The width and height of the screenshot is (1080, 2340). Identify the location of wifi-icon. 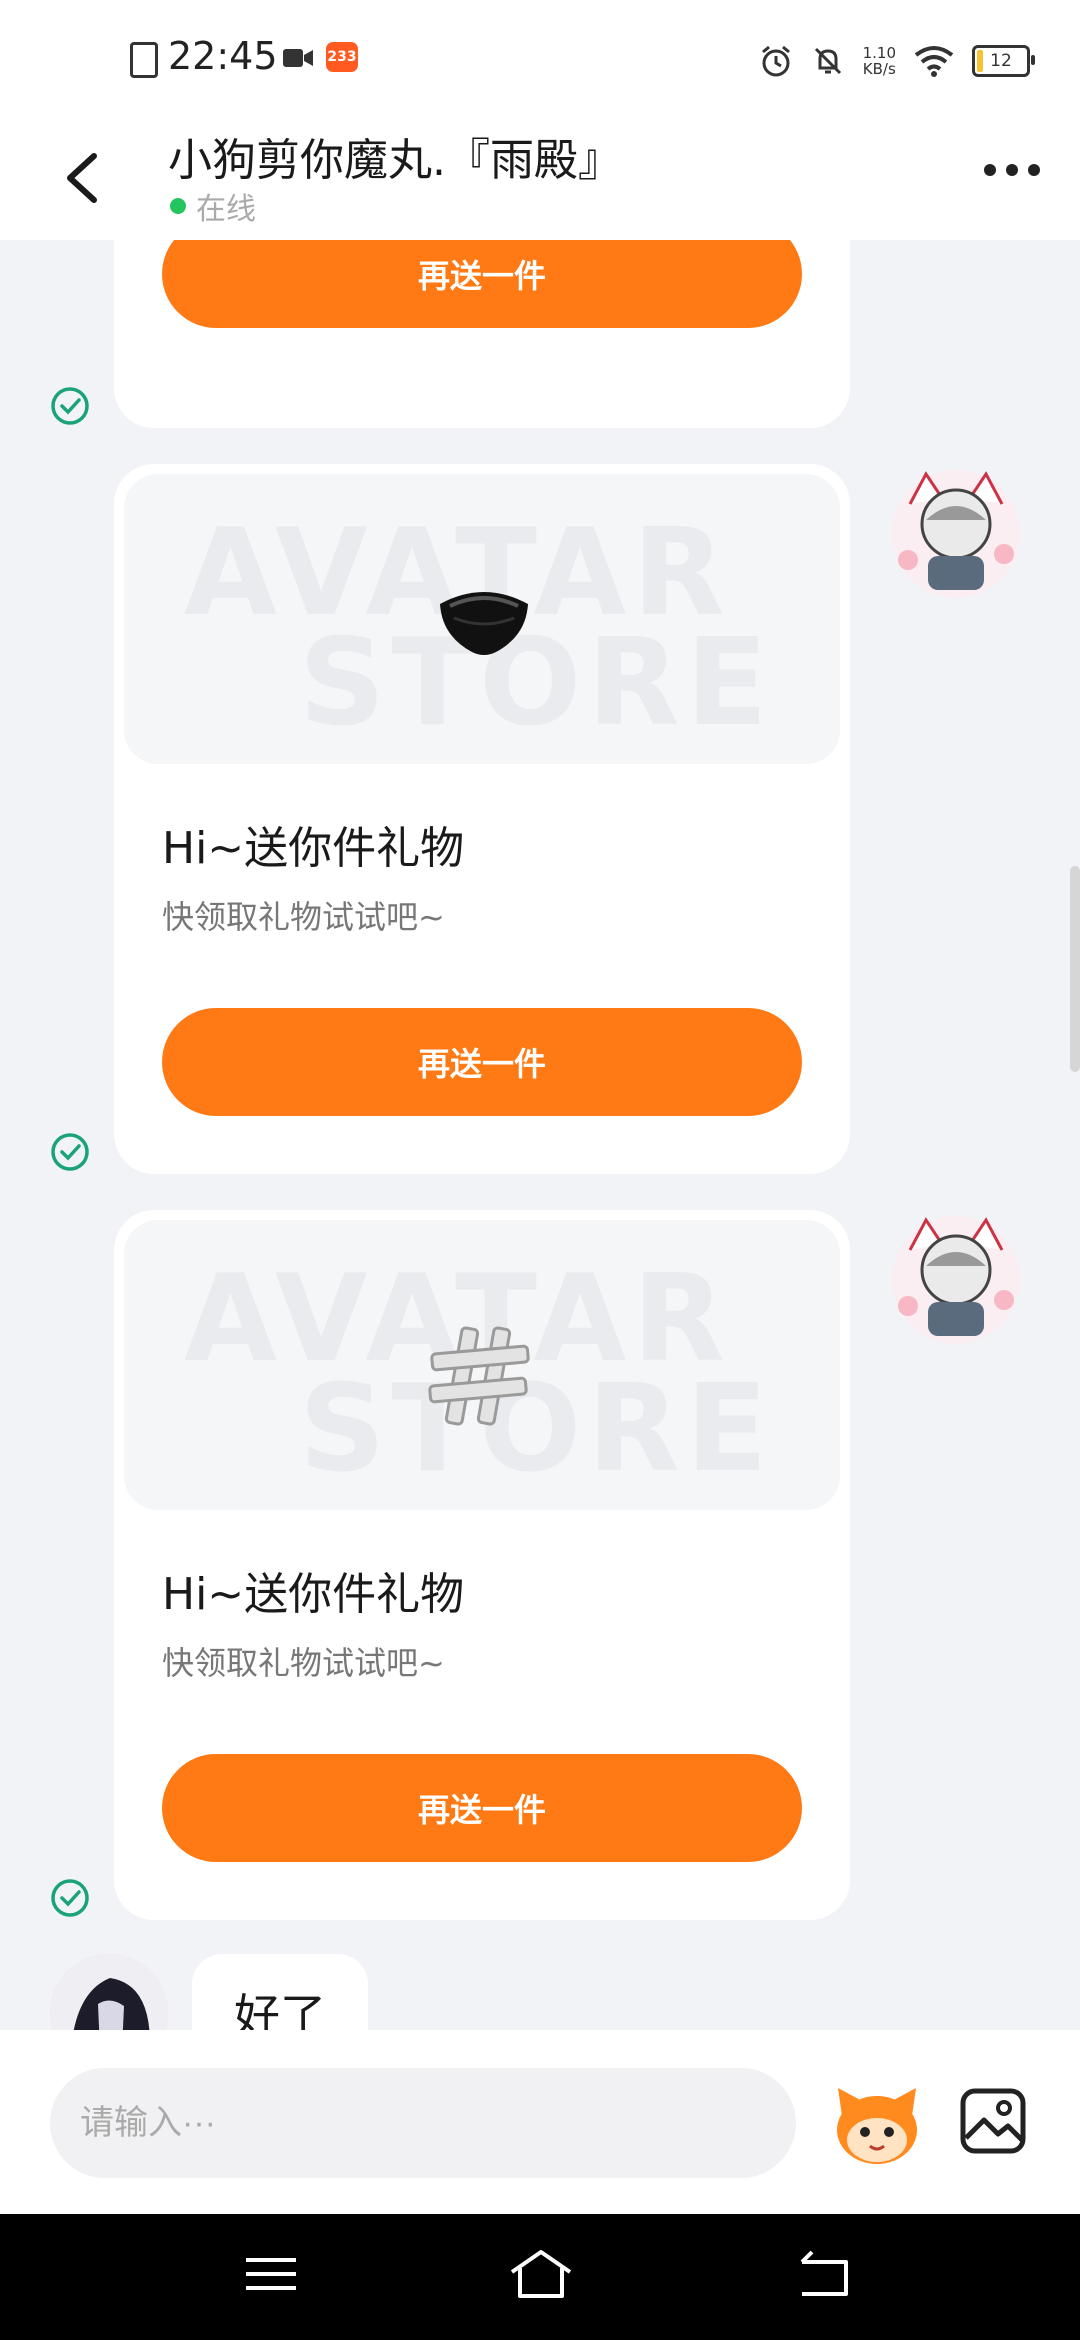
(934, 61).